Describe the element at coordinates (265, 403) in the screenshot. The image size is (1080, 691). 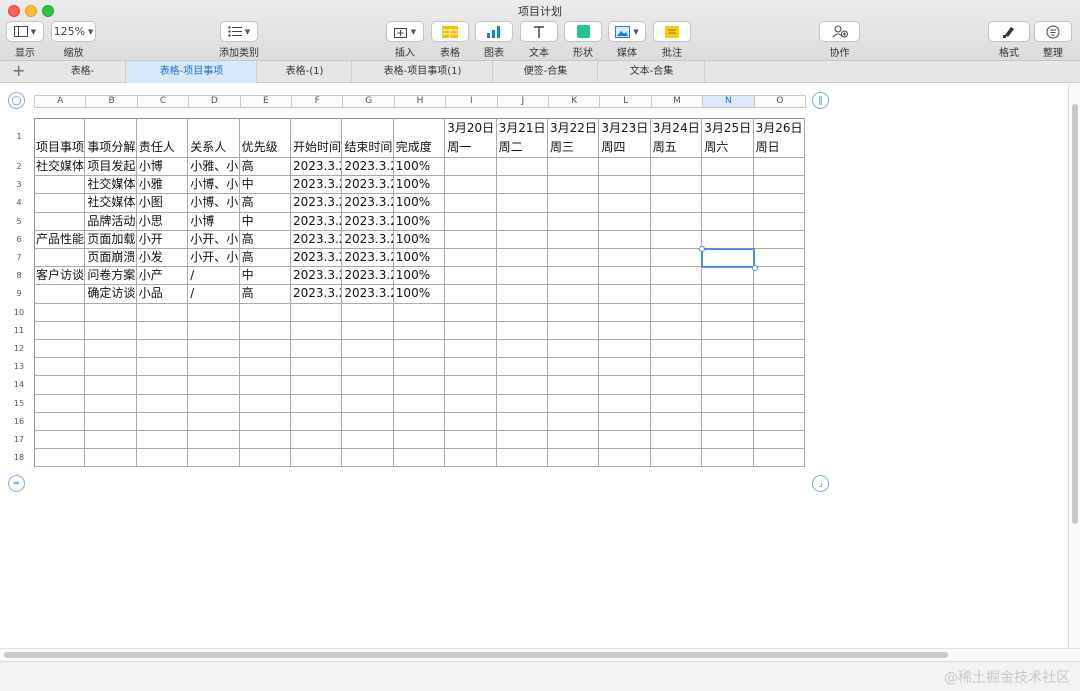
I see `cell-e15` at that location.